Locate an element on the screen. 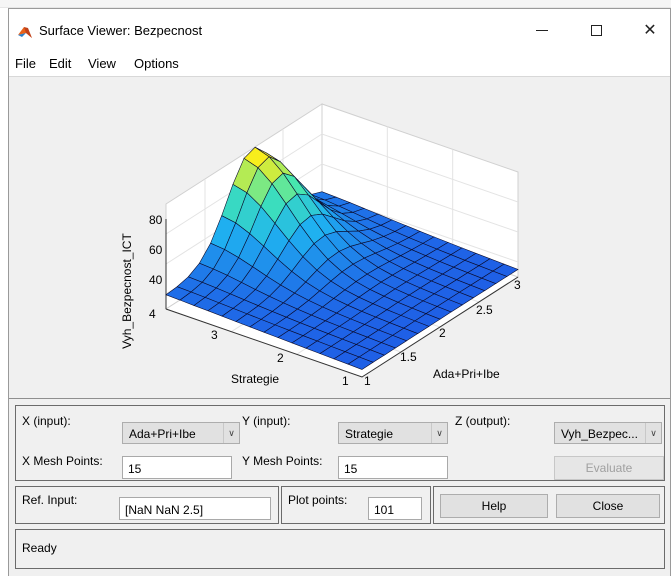 The height and width of the screenshot is (576, 671). ref-input-frame: Ref. Input: [NaN NaN 2.5] is located at coordinates (147, 505).